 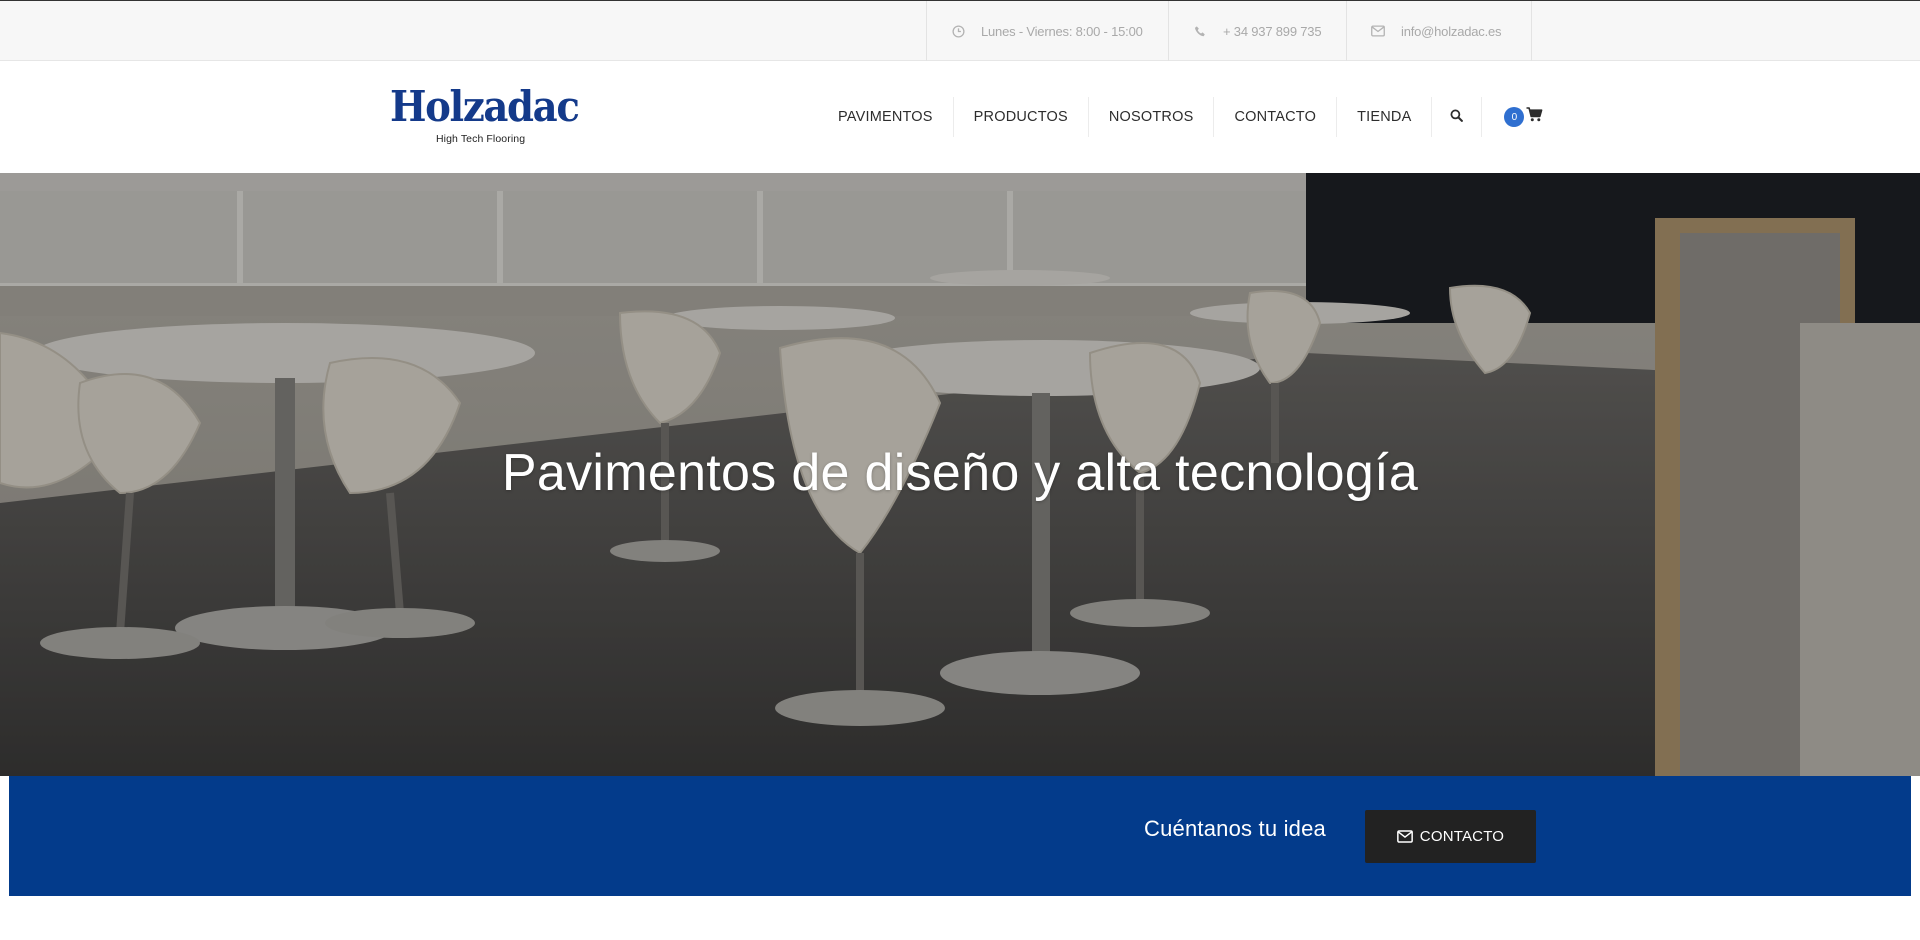 I want to click on nav-item-productos: PRODUCTOS, so click(x=1021, y=117).